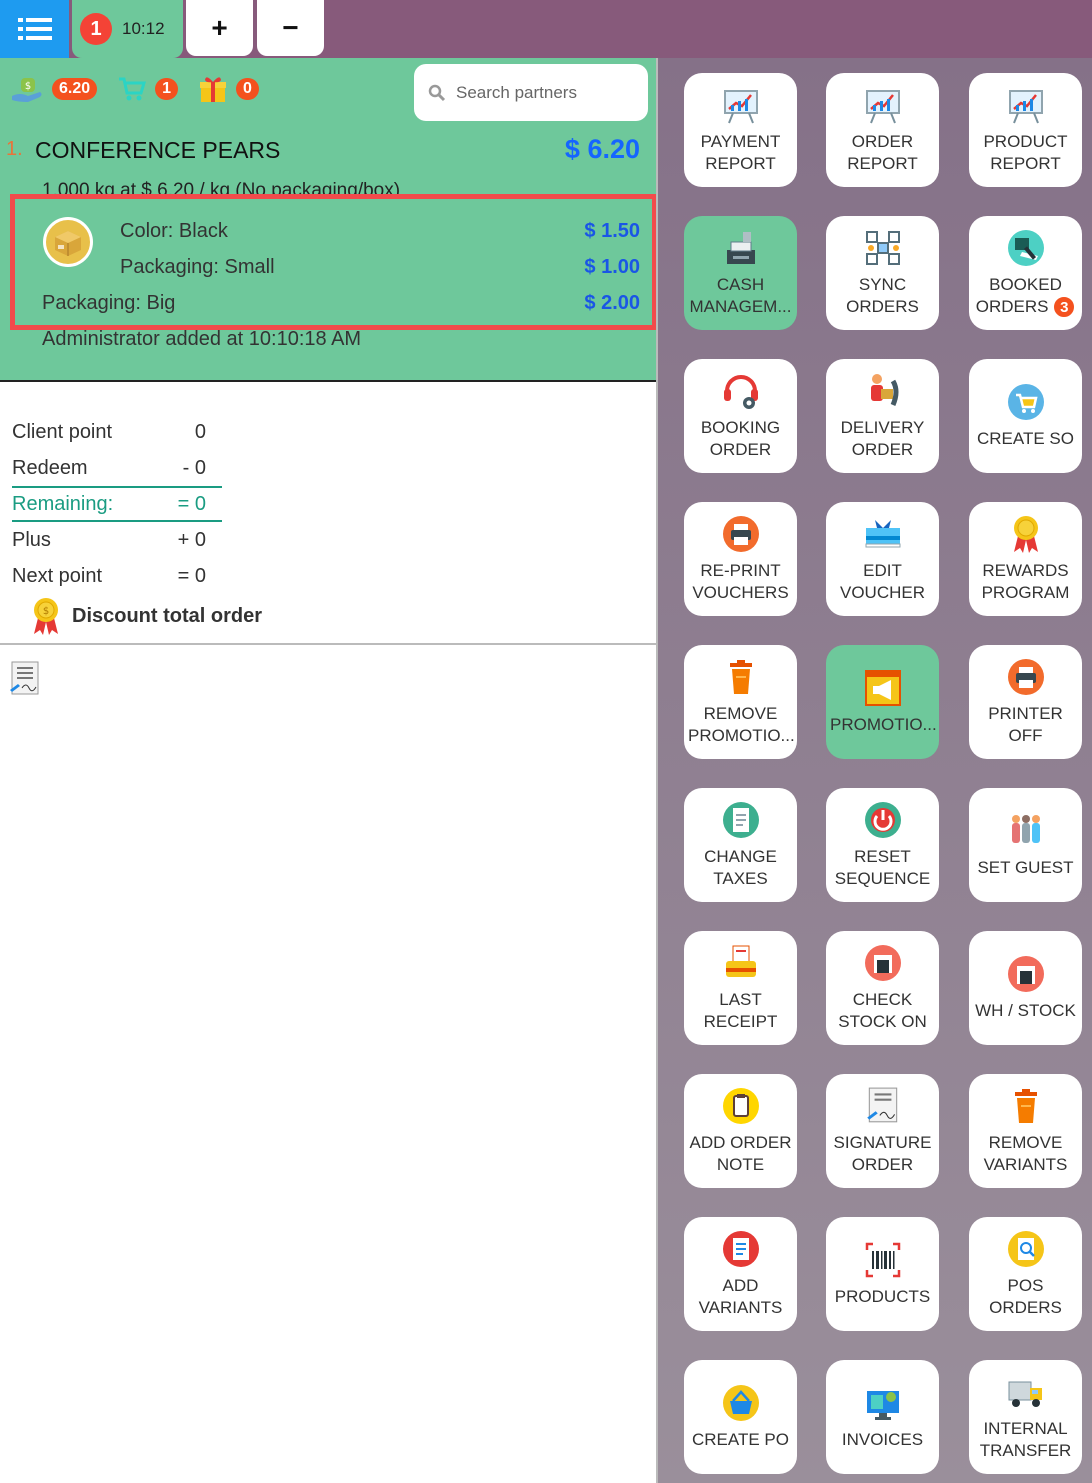  Describe the element at coordinates (194, 467) in the screenshot. I see `points-value: - 0` at that location.